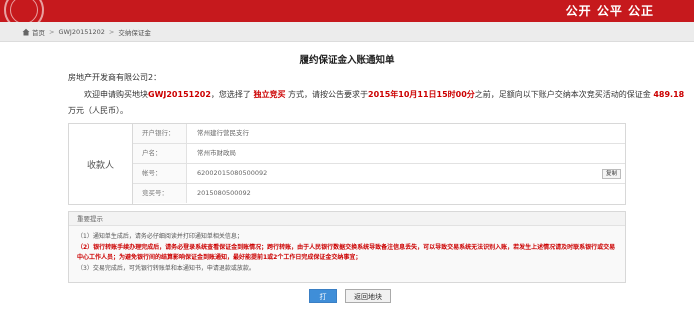  Describe the element at coordinates (230, 94) in the screenshot. I see `para-text: ，您选择了` at that location.